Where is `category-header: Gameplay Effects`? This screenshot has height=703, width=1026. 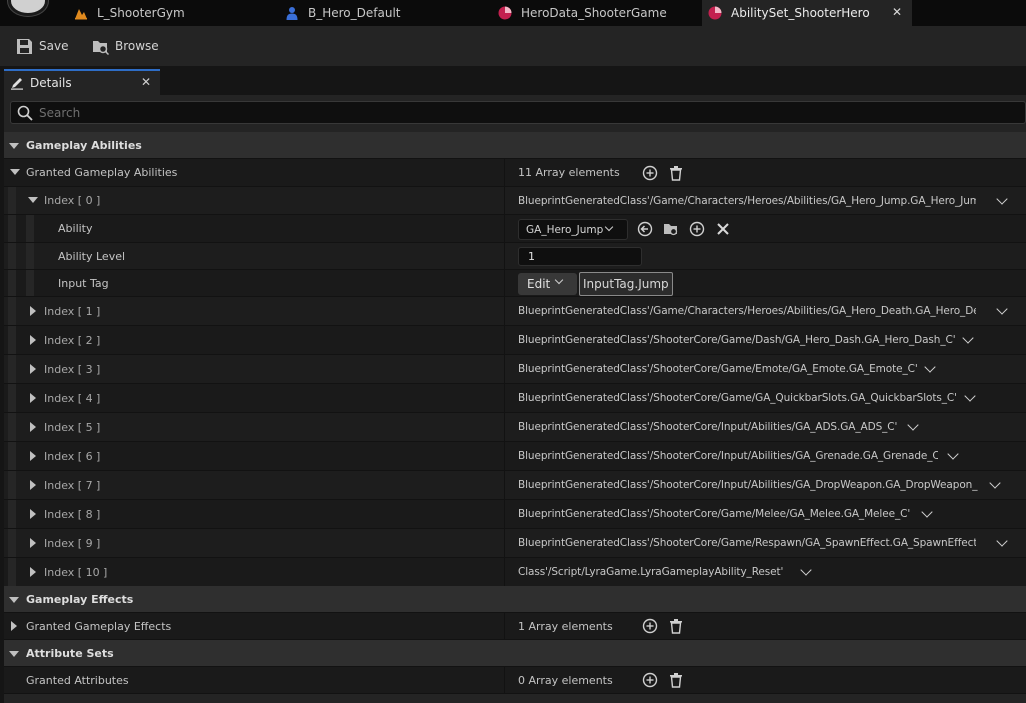
category-header: Gameplay Effects is located at coordinates (68, 599).